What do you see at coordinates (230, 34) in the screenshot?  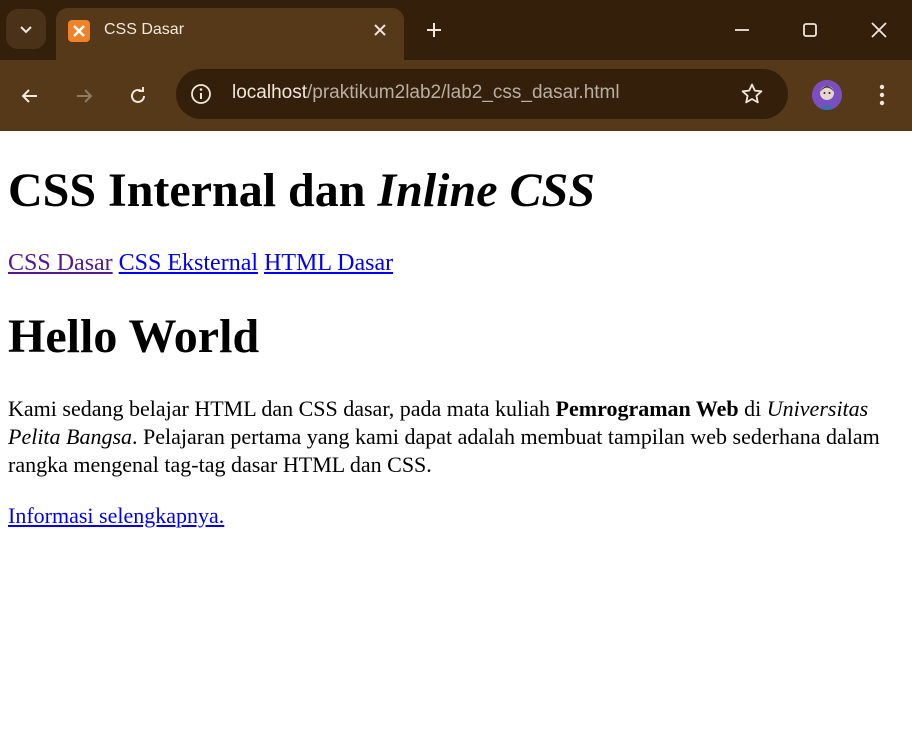 I see `active-tab: CSS Dasar` at bounding box center [230, 34].